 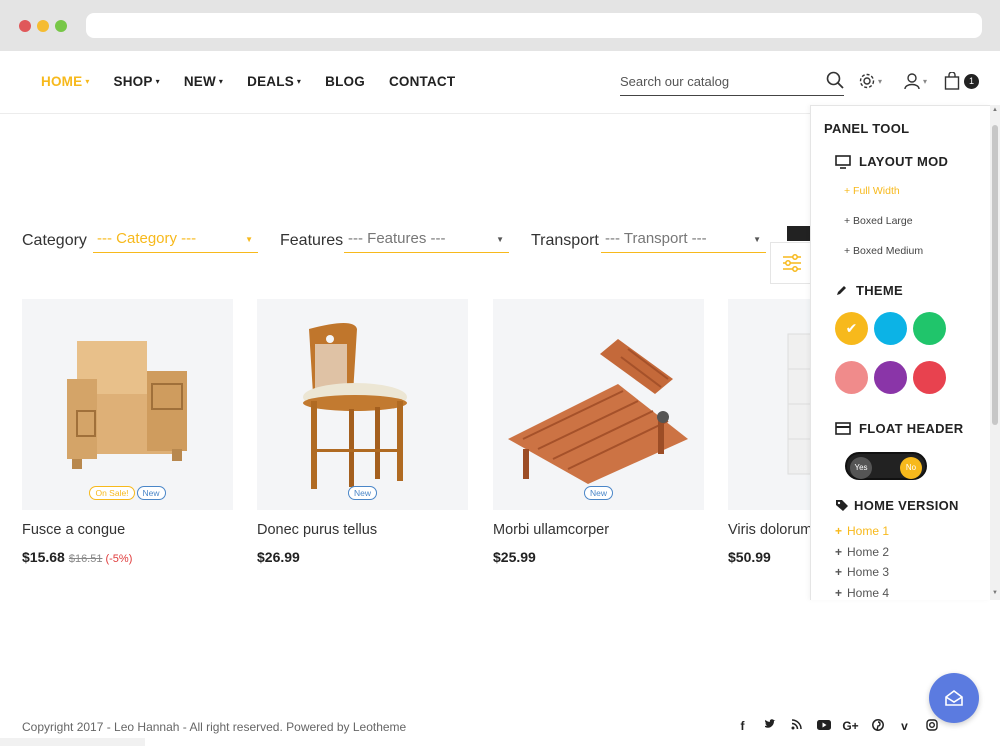 I want to click on nav-item-shop: SHOP ▾, so click(x=137, y=81).